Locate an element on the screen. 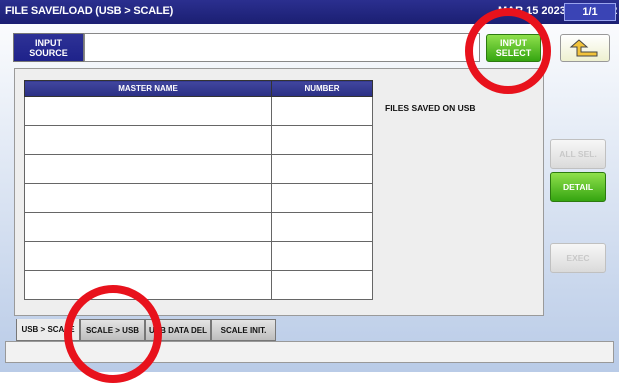 The image size is (619, 383). tab-scale-init: SCALE INIT. is located at coordinates (243, 330).